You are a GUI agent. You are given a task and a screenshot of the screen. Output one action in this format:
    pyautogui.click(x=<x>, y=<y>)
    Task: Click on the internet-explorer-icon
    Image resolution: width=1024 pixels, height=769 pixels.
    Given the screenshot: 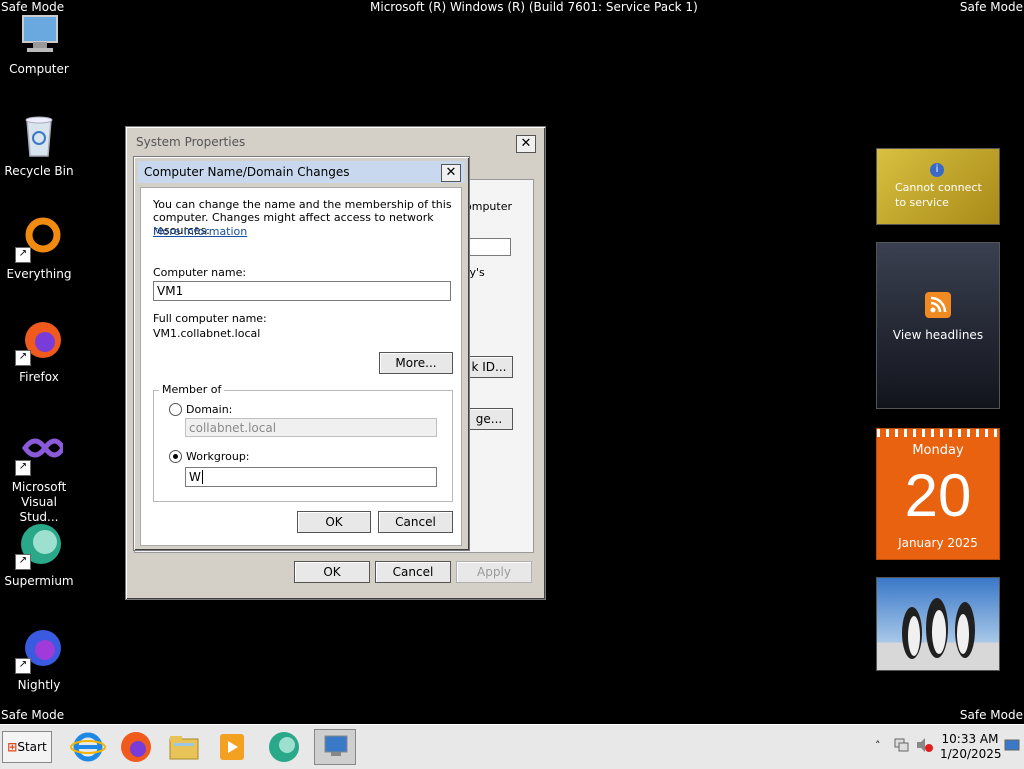 What is the action you would take?
    pyautogui.click(x=88, y=747)
    